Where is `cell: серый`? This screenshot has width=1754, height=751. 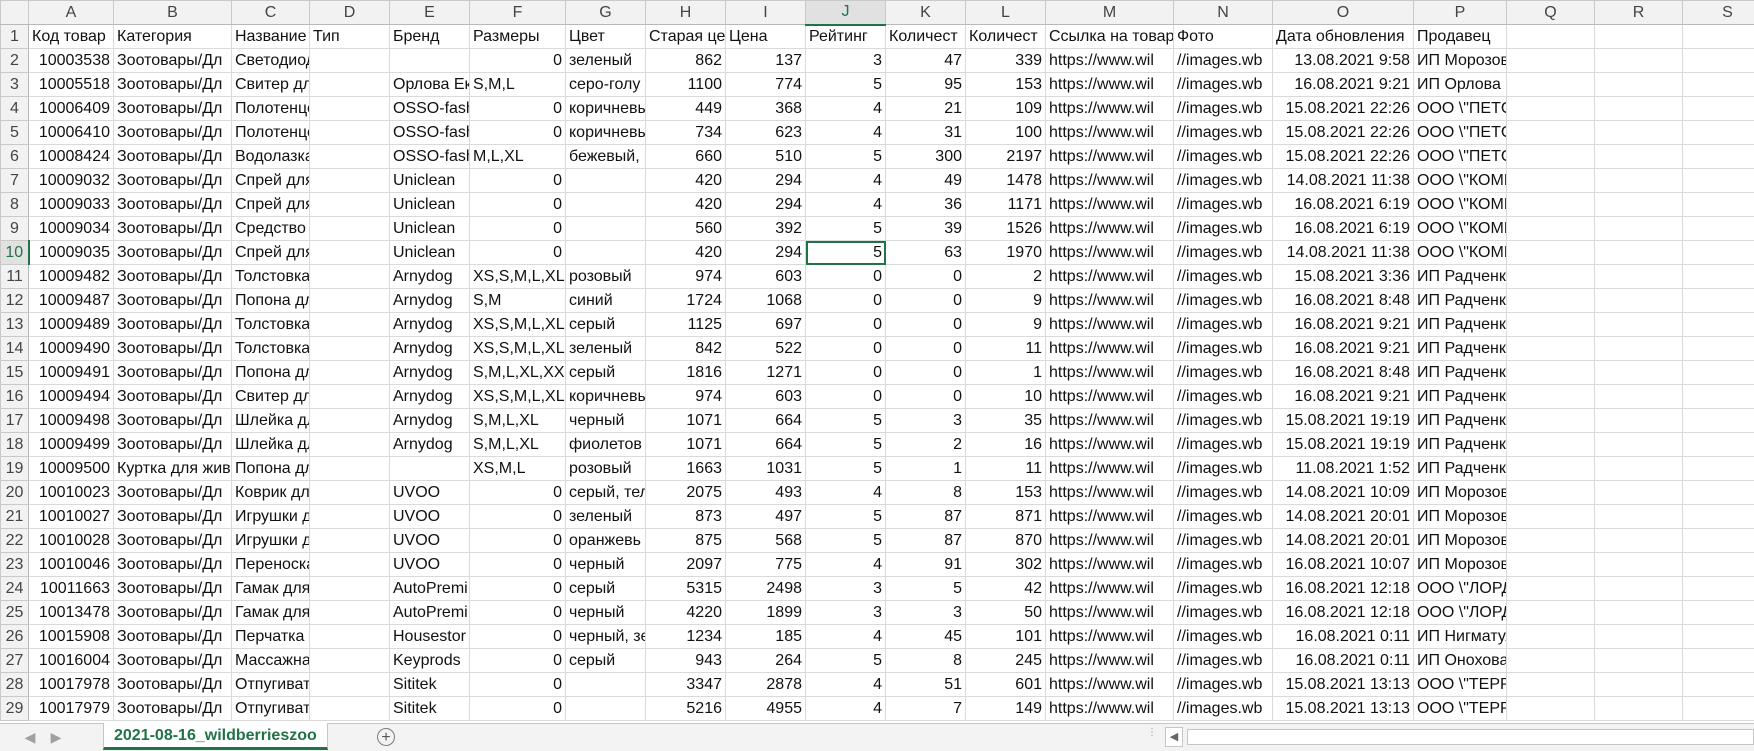
cell: серый is located at coordinates (605, 324).